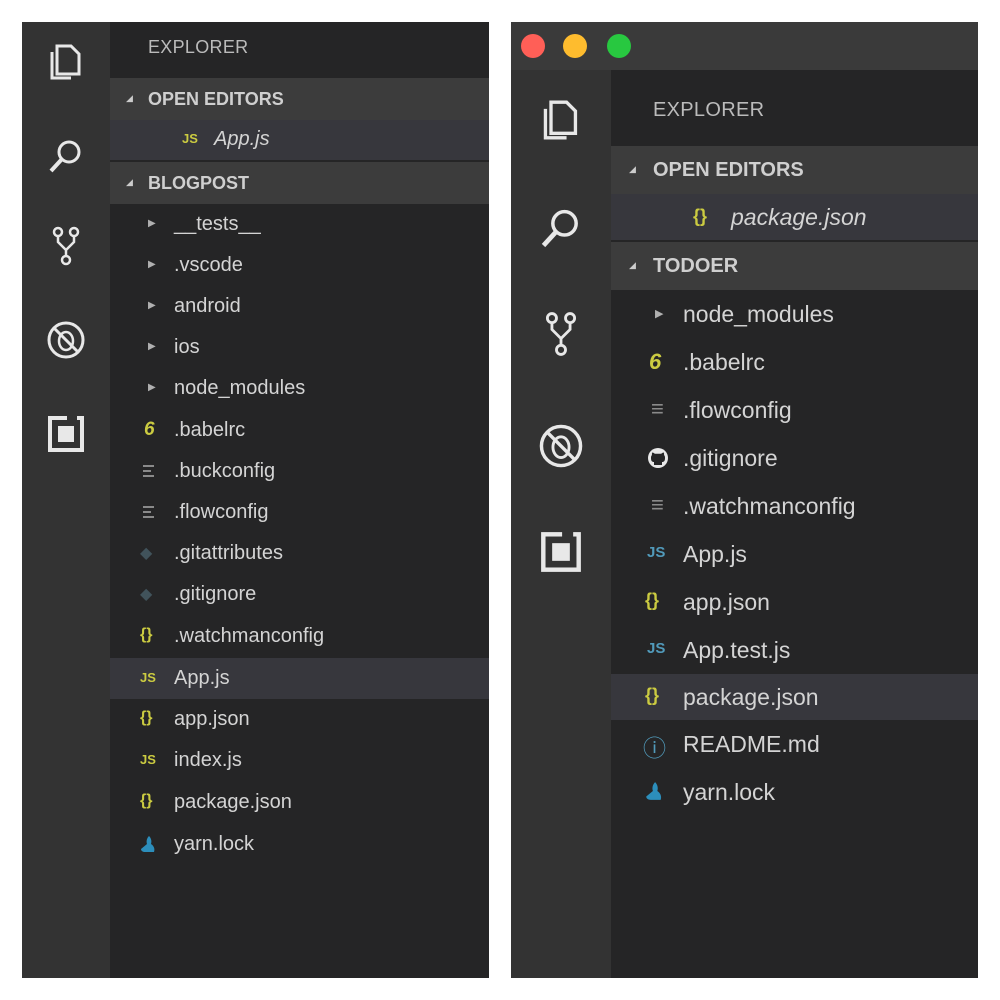  What do you see at coordinates (228, 553) in the screenshot?
I see `file-name: .gitattributes` at bounding box center [228, 553].